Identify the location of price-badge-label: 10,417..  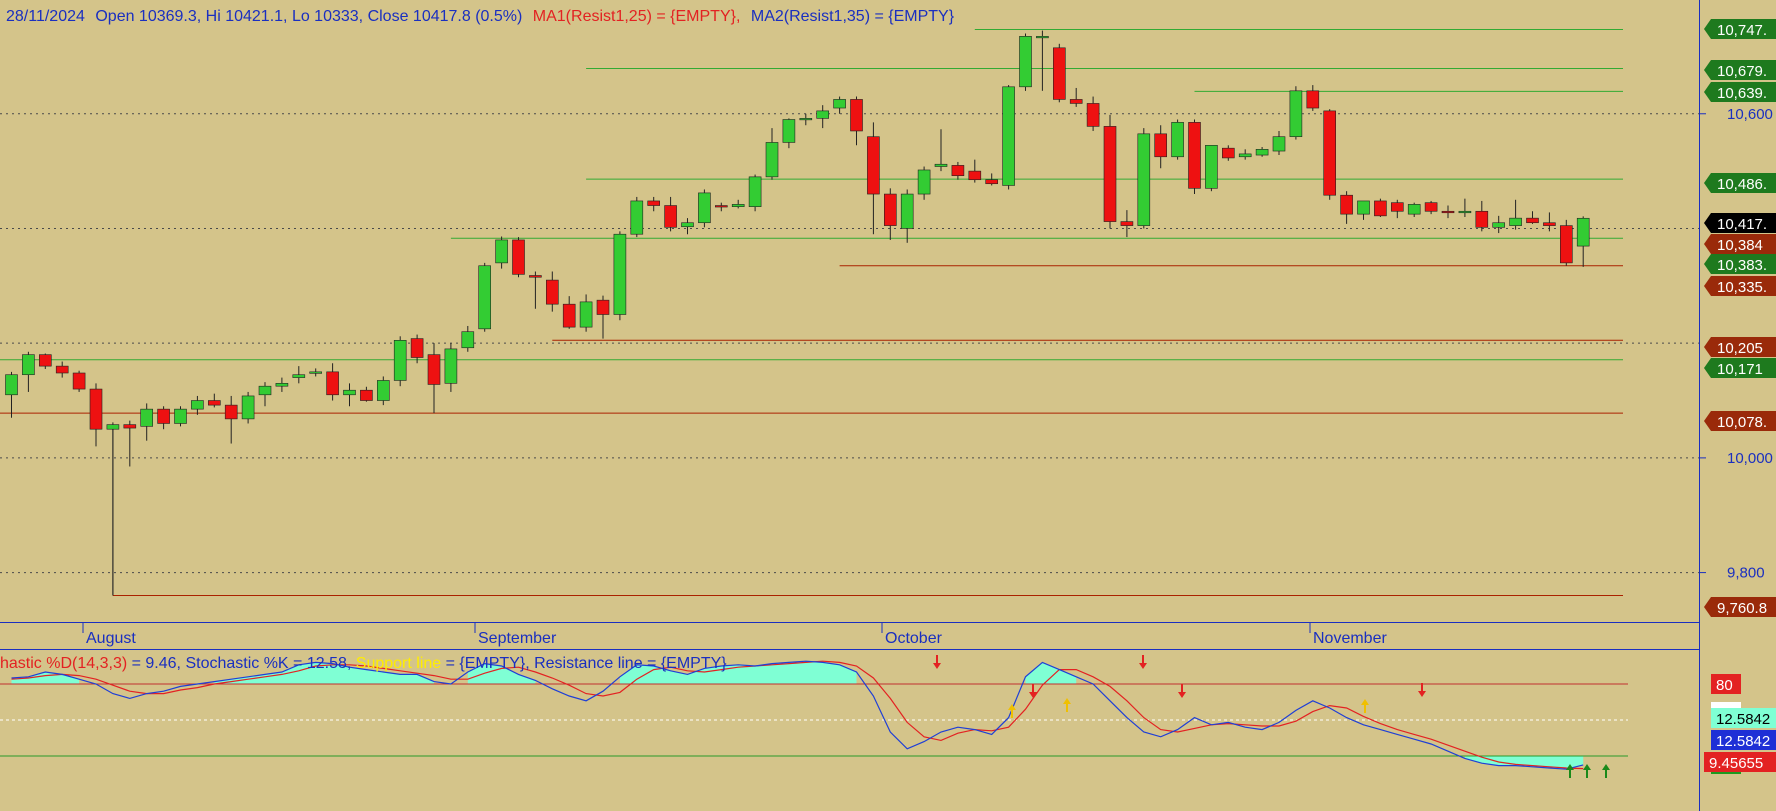
(1742, 224).